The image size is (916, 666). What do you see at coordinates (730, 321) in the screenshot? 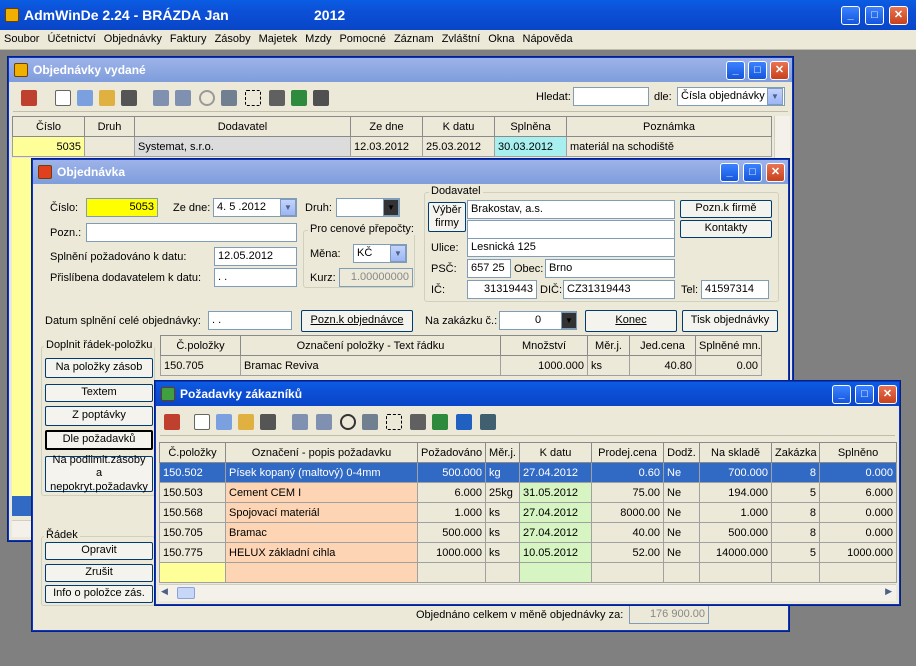
I see `tisk-button: Tisk objednávky` at bounding box center [730, 321].